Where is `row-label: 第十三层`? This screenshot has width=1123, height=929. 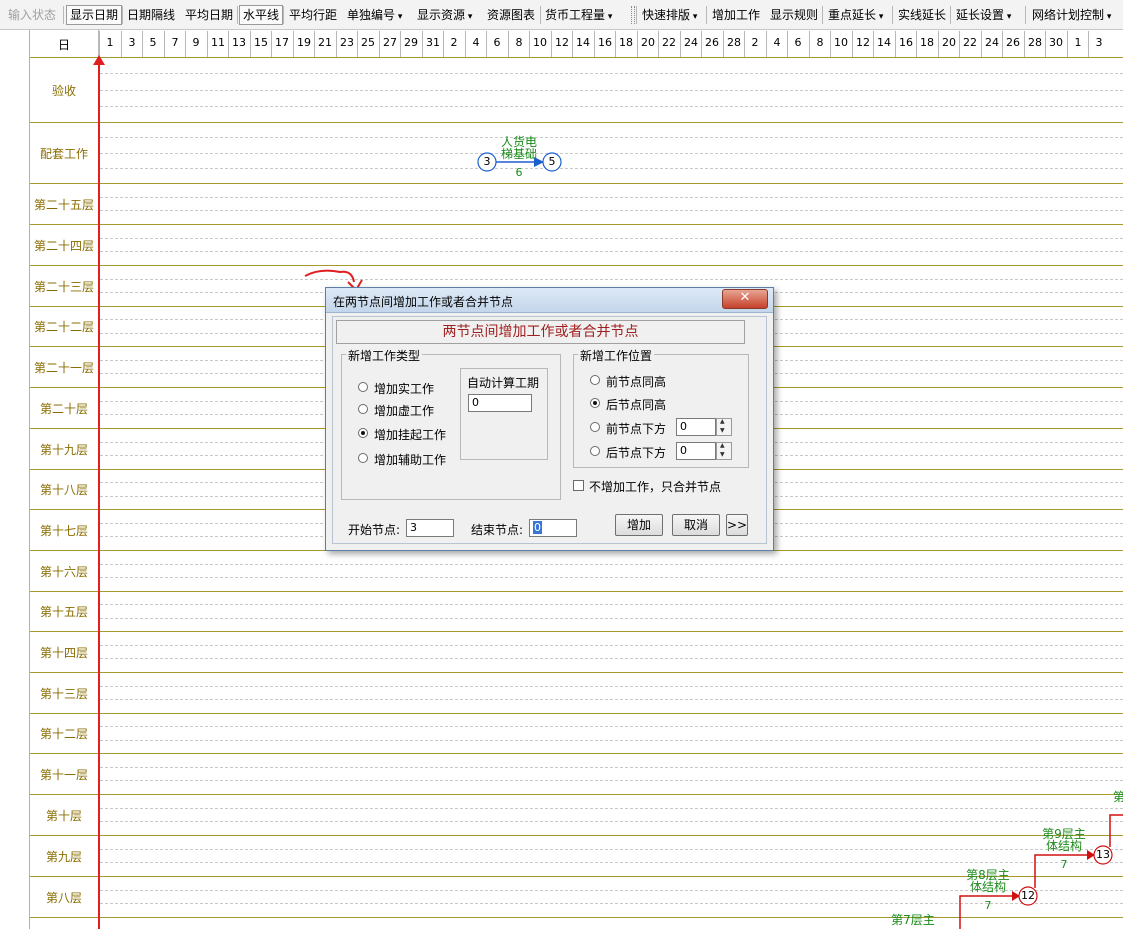
row-label: 第十三层 is located at coordinates (64, 693).